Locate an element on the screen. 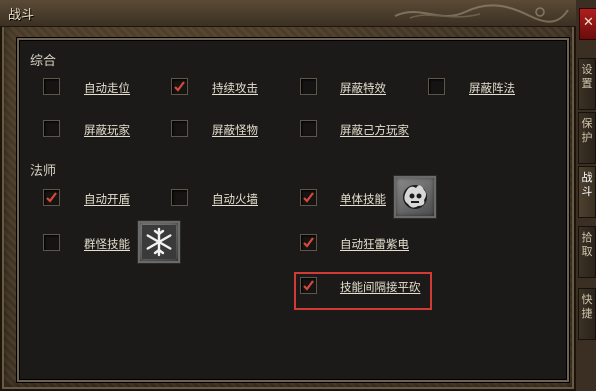 The height and width of the screenshot is (391, 596). auto-move-checkbox is located at coordinates (51, 86).